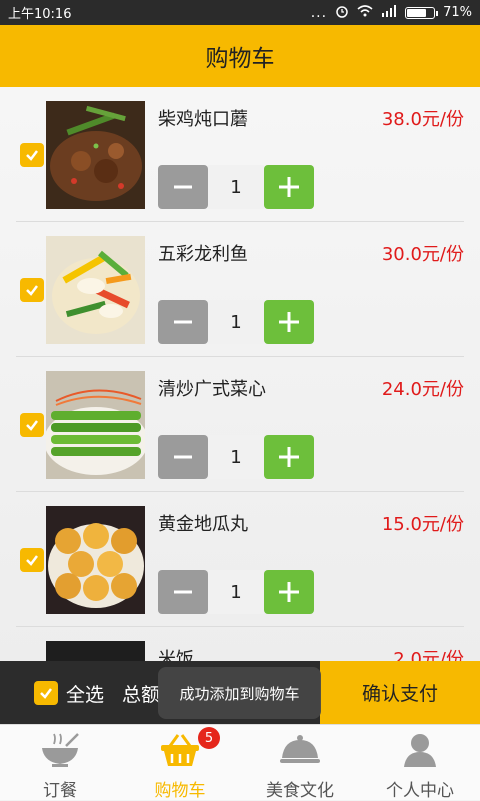  Describe the element at coordinates (342, 13) in the screenshot. I see `alarm-icon` at that location.